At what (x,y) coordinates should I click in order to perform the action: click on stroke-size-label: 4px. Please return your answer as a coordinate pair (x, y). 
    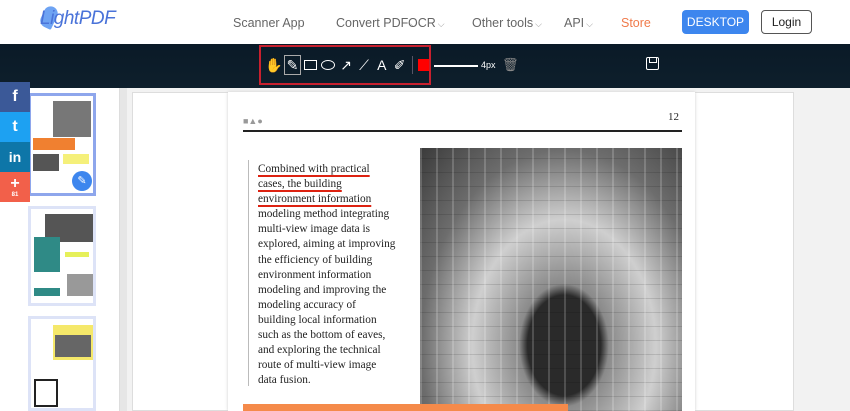
    Looking at the image, I should click on (488, 65).